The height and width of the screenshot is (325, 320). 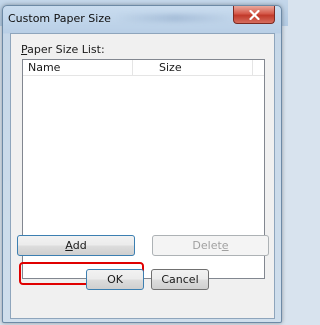 I want to click on close-icon, so click(x=254, y=14).